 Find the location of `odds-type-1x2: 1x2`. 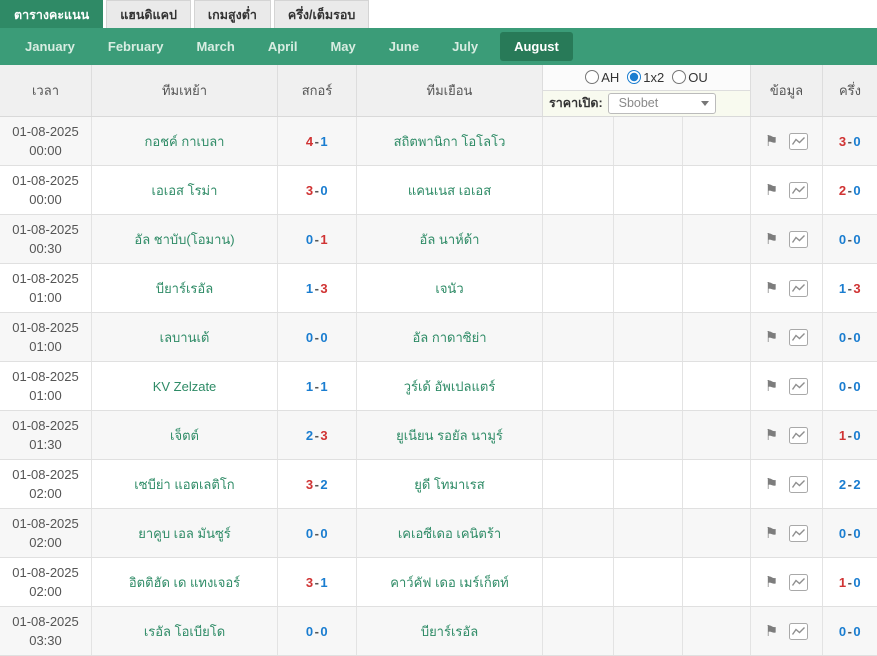

odds-type-1x2: 1x2 is located at coordinates (645, 77).